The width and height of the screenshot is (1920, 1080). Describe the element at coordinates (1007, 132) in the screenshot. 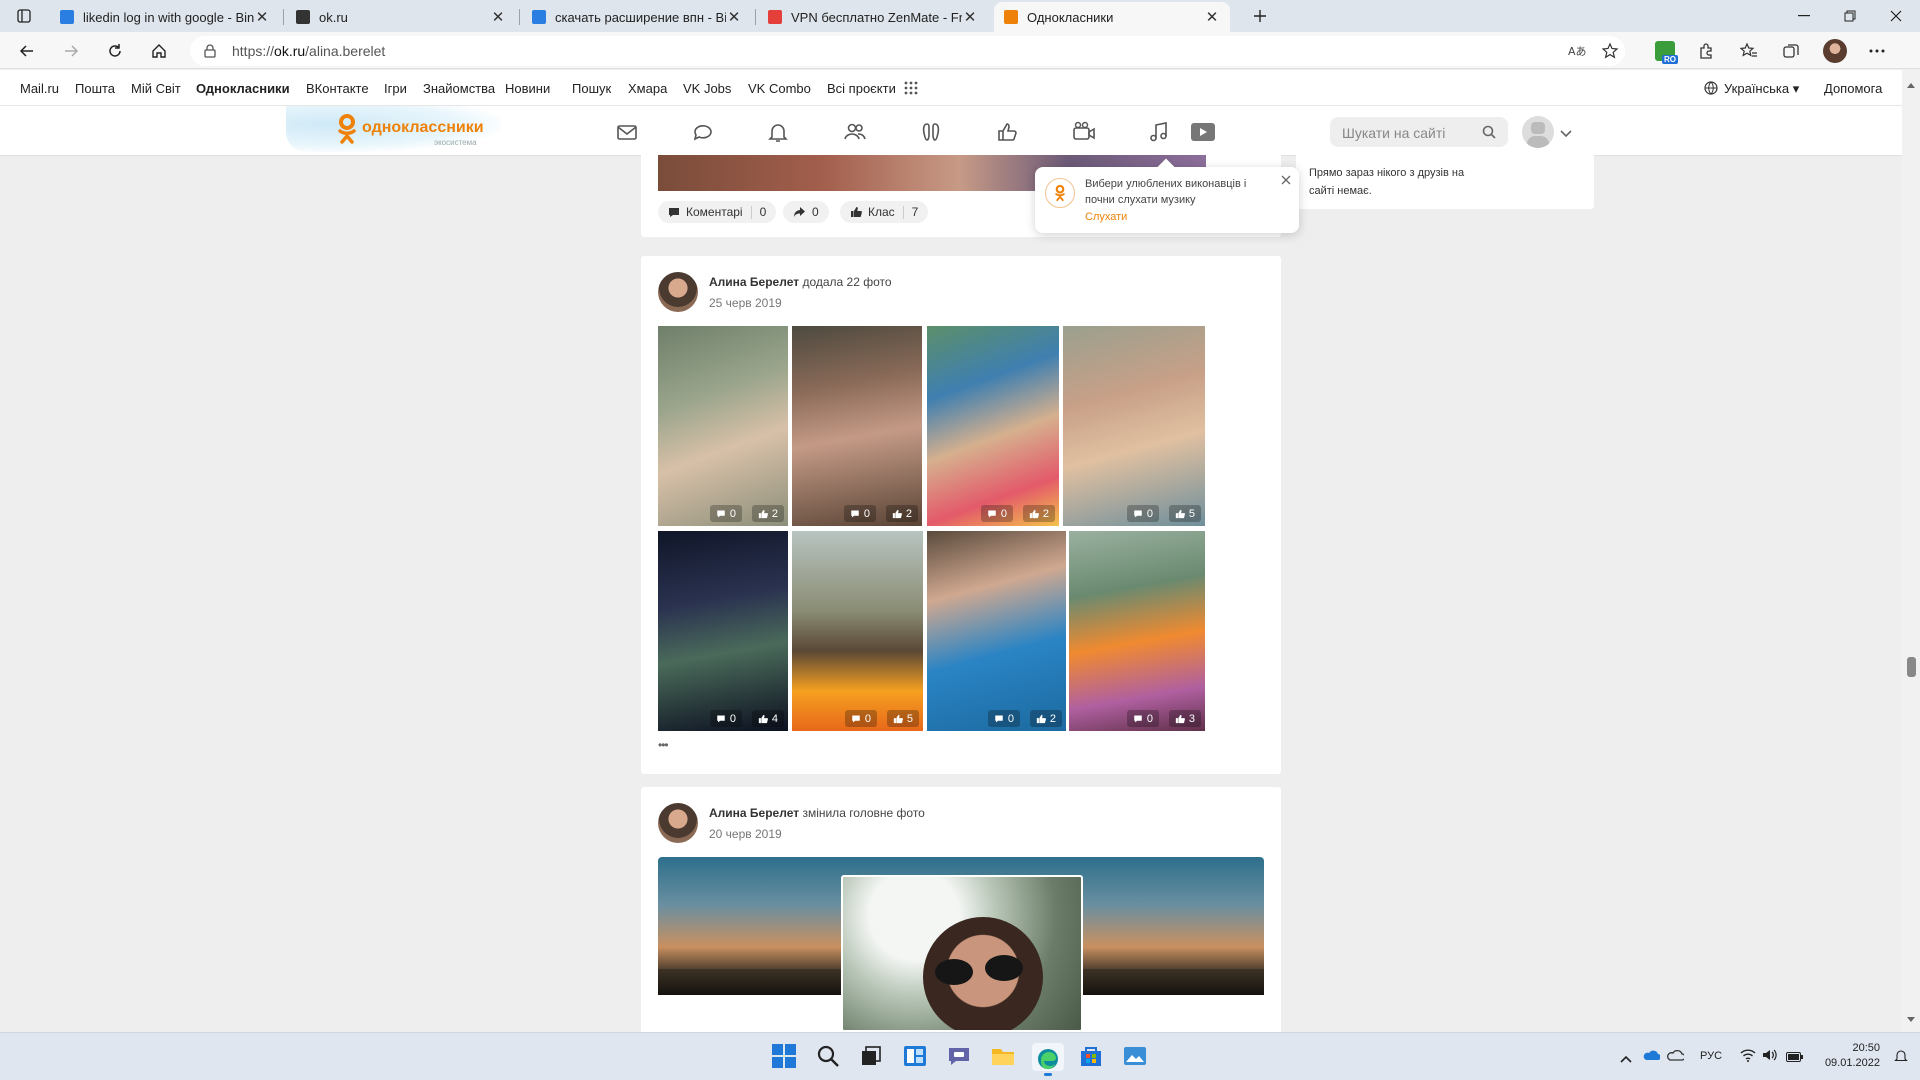

I see `events-like-icon` at that location.